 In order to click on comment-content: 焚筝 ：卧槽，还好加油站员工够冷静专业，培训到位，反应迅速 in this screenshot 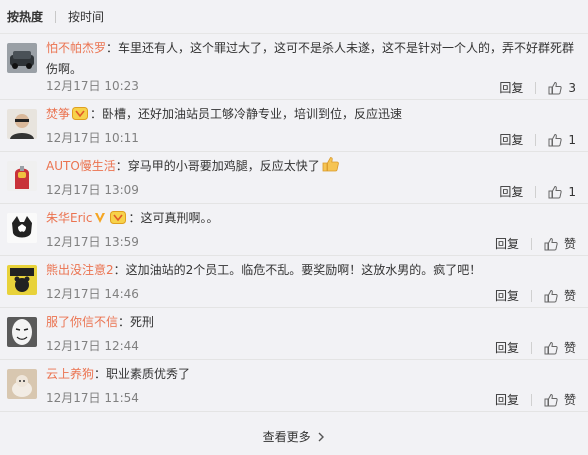, I will do `click(311, 115)`.